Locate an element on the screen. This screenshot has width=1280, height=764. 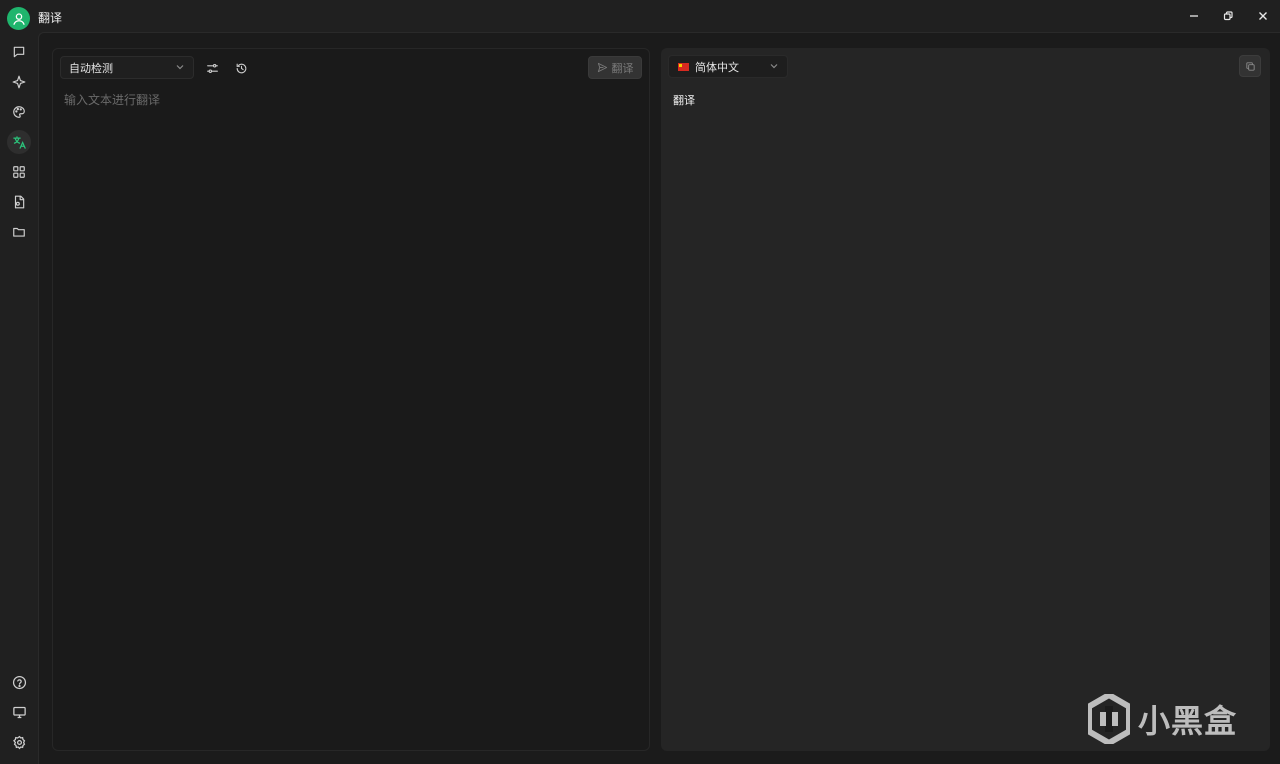
monitor-icon is located at coordinates (19, 712).